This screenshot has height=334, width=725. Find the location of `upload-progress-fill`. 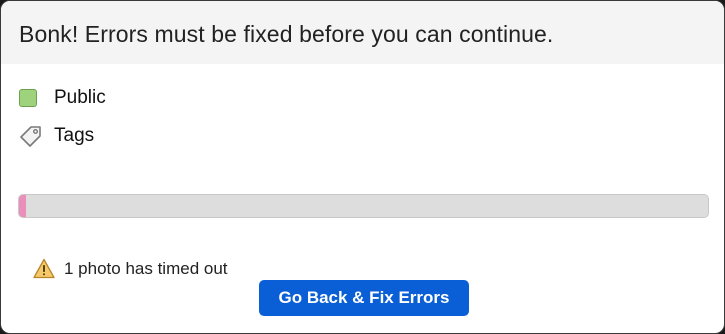

upload-progress-fill is located at coordinates (22, 206).